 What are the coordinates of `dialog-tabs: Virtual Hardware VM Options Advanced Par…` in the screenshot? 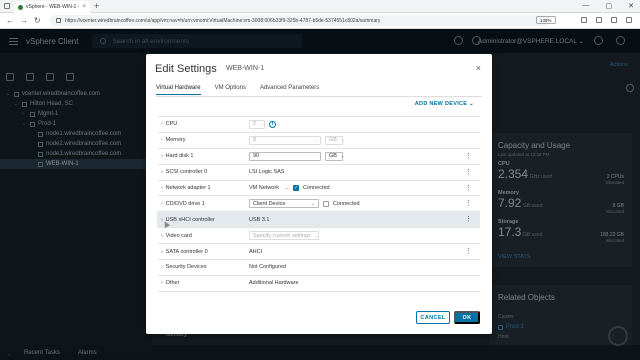 It's located at (237, 90).